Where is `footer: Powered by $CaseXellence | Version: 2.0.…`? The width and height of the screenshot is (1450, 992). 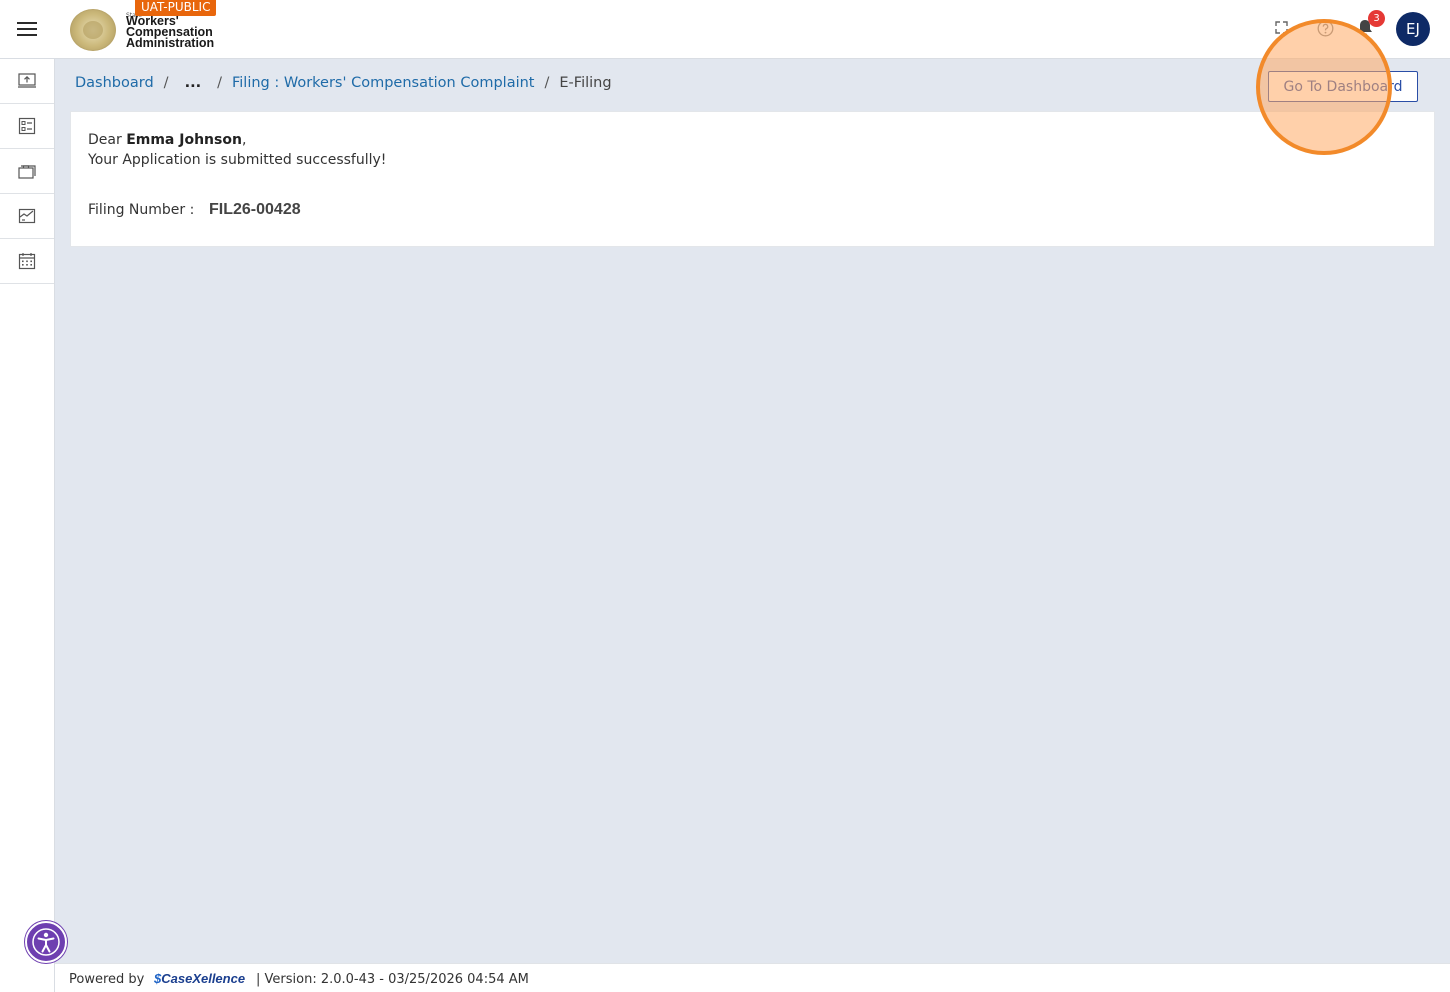 footer: Powered by $CaseXellence | Version: 2.0.… is located at coordinates (752, 977).